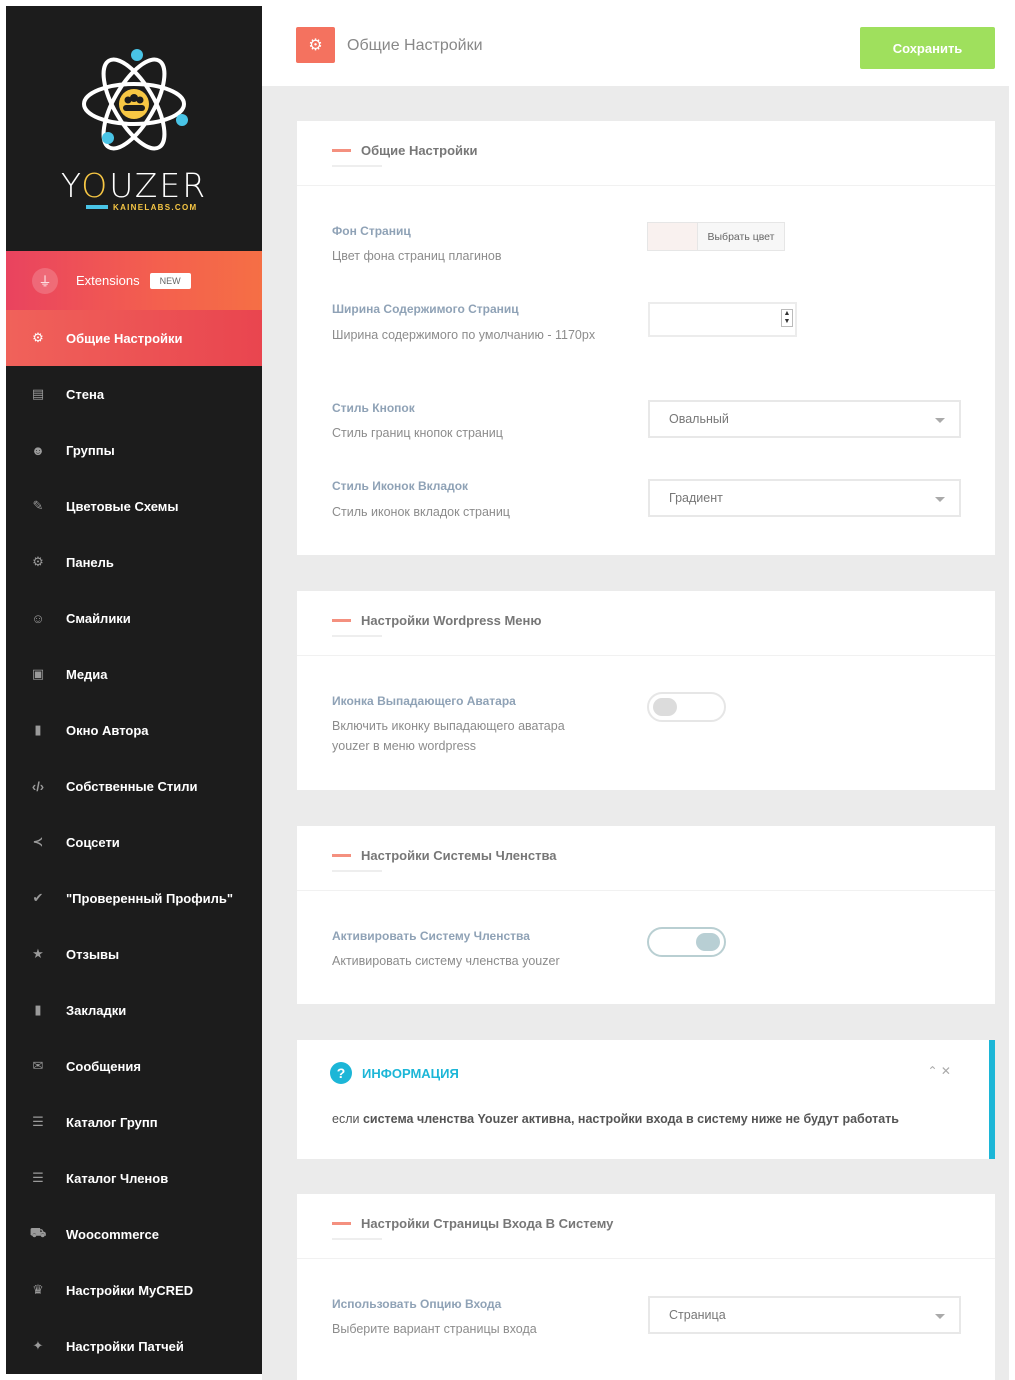 The image size is (1015, 1380). Describe the element at coordinates (108, 280) in the screenshot. I see `extensions-label: Extensions` at that location.